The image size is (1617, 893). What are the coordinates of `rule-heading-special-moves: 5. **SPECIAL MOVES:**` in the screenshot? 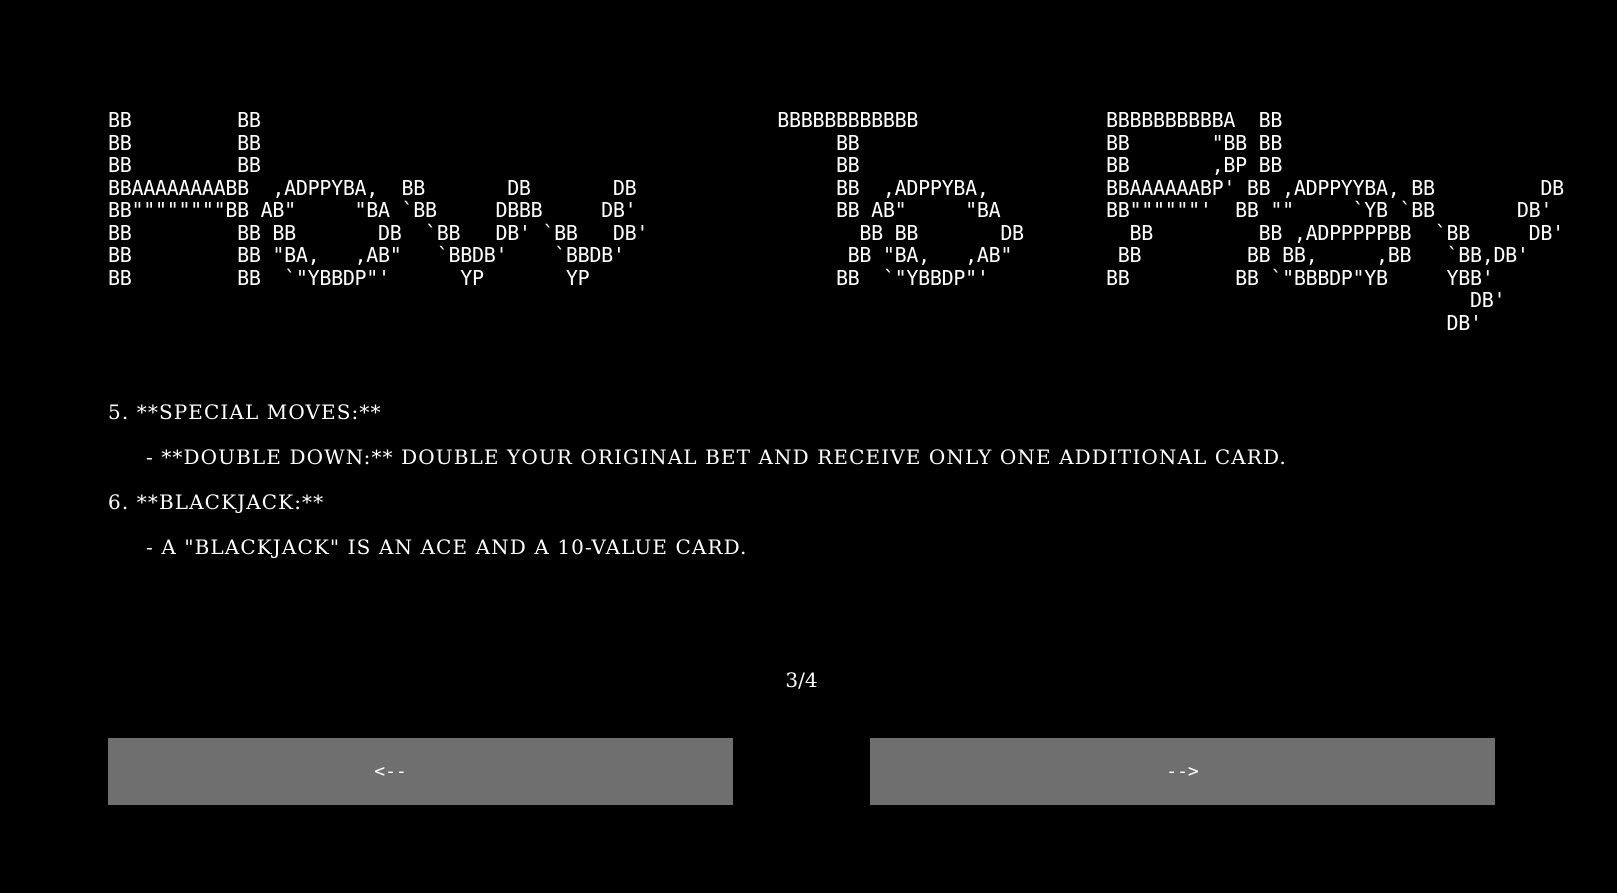 It's located at (245, 412).